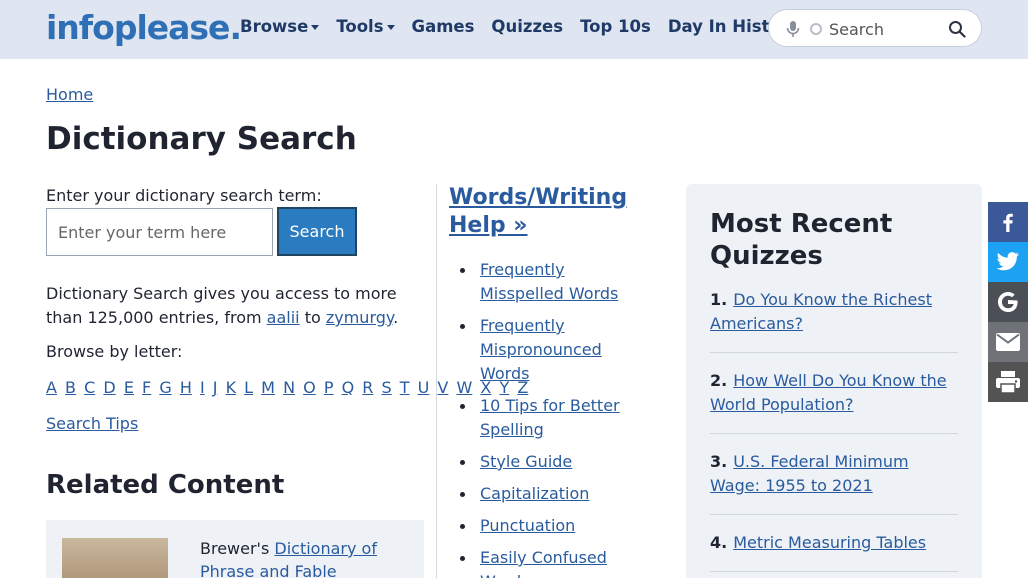  Describe the element at coordinates (424, 387) in the screenshot. I see `letter-link-u: U` at that location.